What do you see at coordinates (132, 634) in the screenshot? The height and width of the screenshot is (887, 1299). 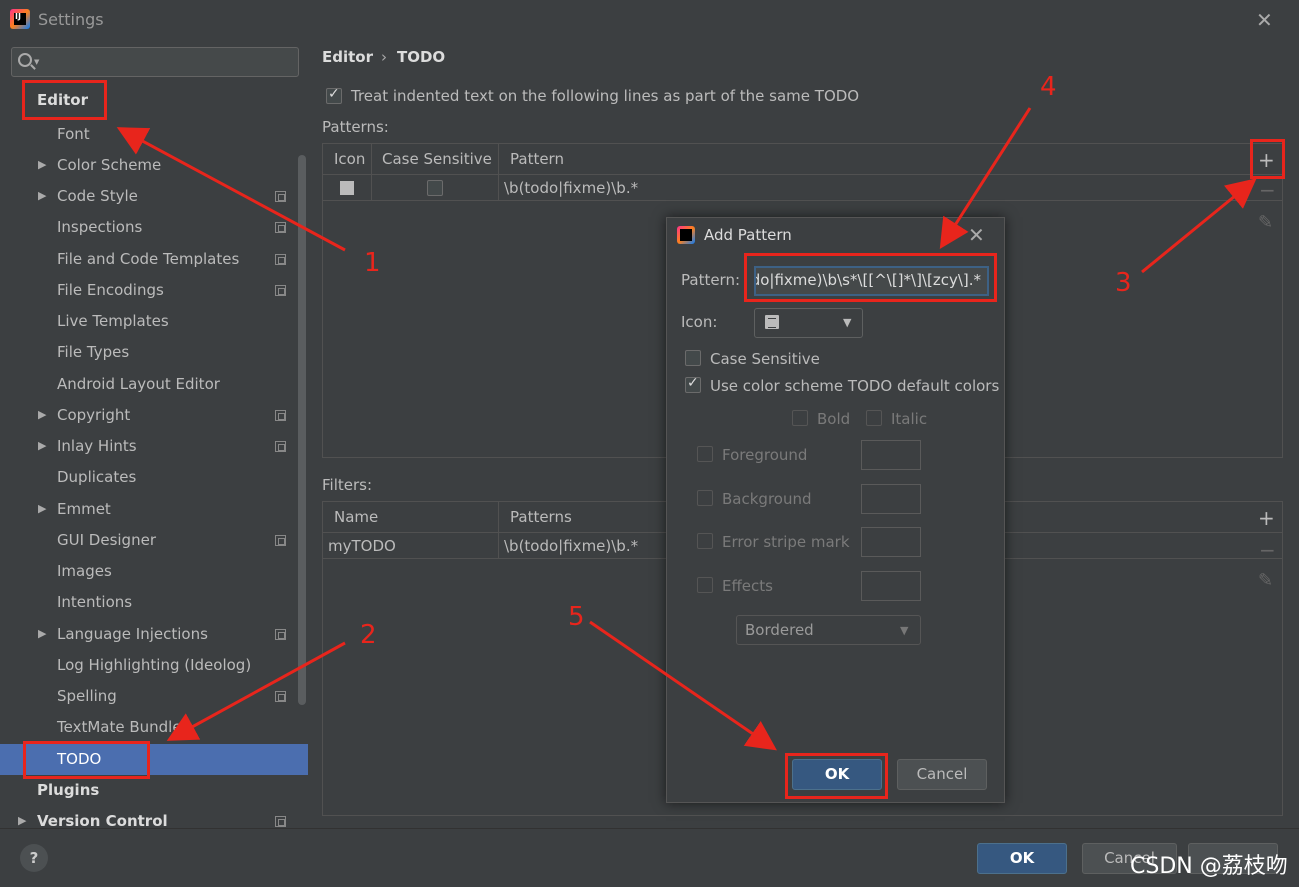 I see `sidebar-item-language-injections: Language Injections` at bounding box center [132, 634].